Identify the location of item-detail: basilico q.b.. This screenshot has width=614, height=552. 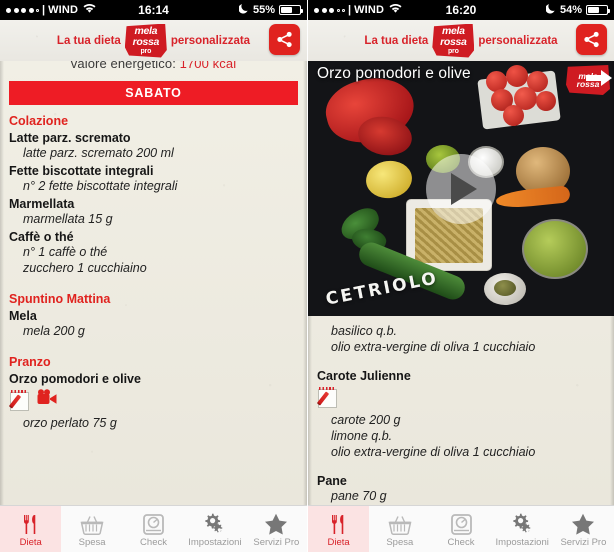
(364, 331).